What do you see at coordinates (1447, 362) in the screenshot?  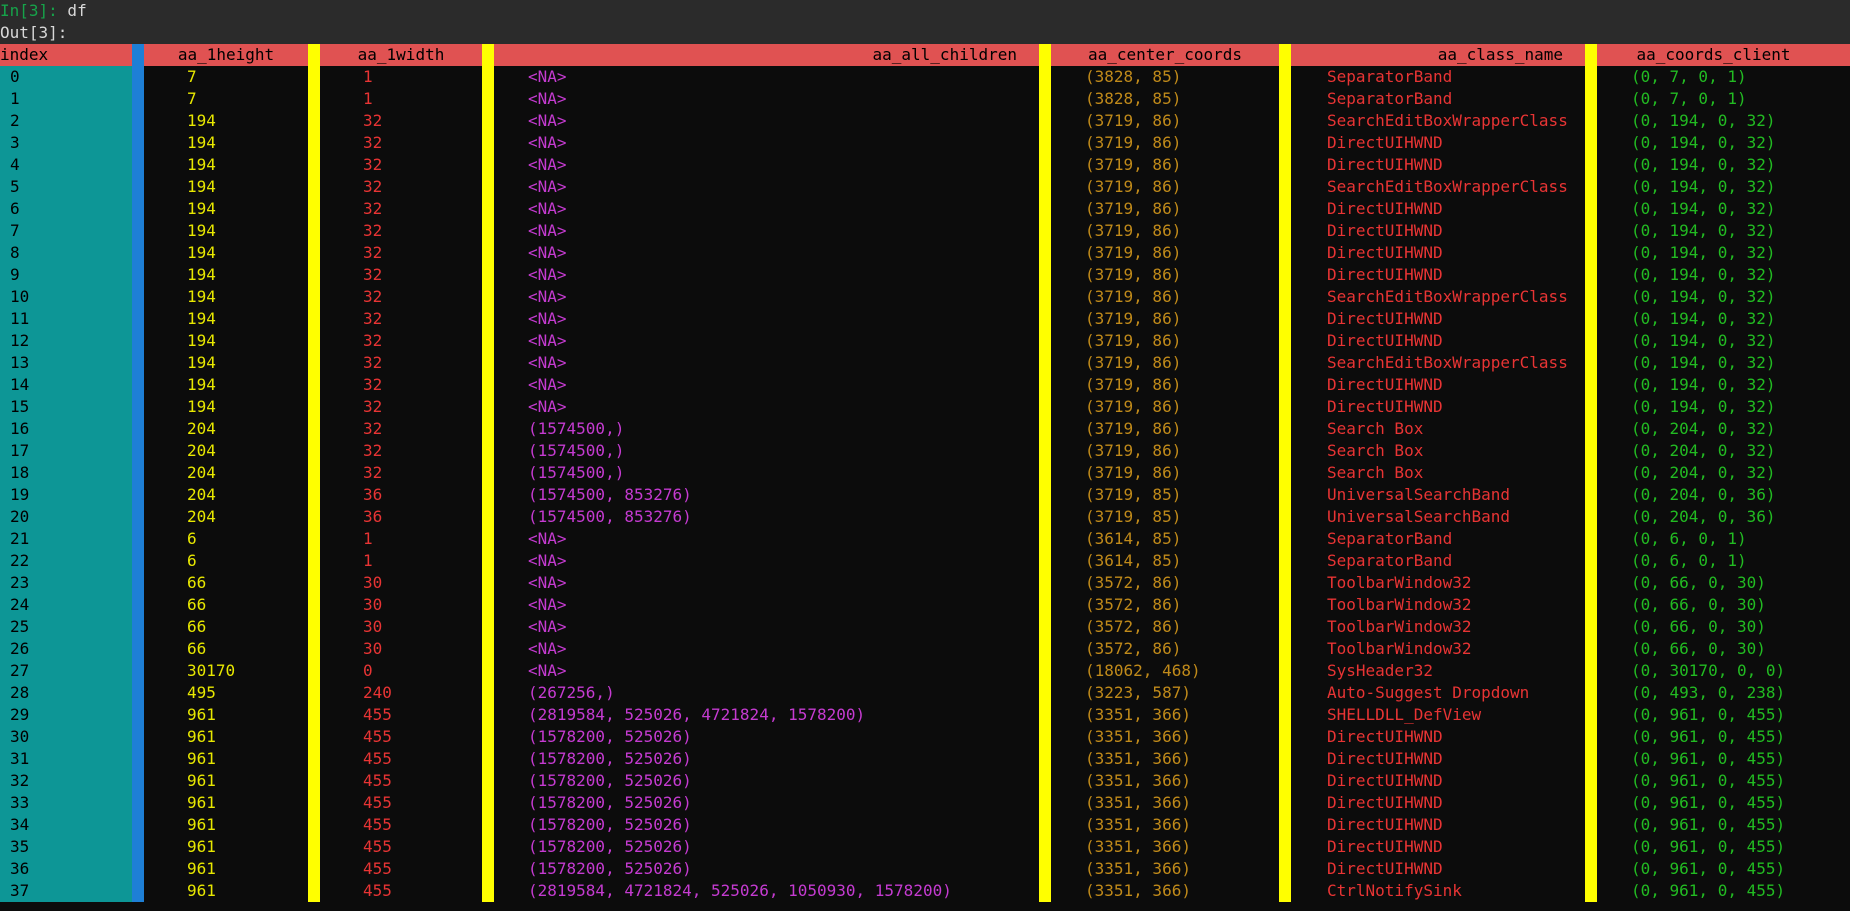 I see `cell-aa-class-name: SearchEditBoxWrapperClass` at bounding box center [1447, 362].